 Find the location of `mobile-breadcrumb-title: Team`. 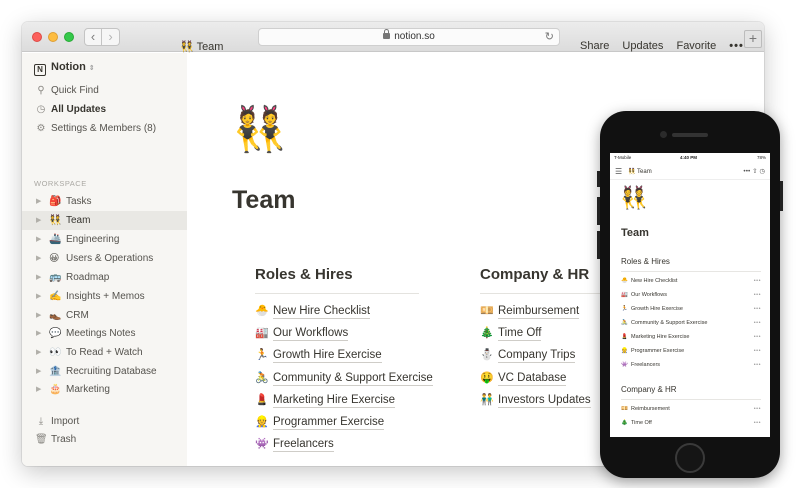

mobile-breadcrumb-title: Team is located at coordinates (644, 172).